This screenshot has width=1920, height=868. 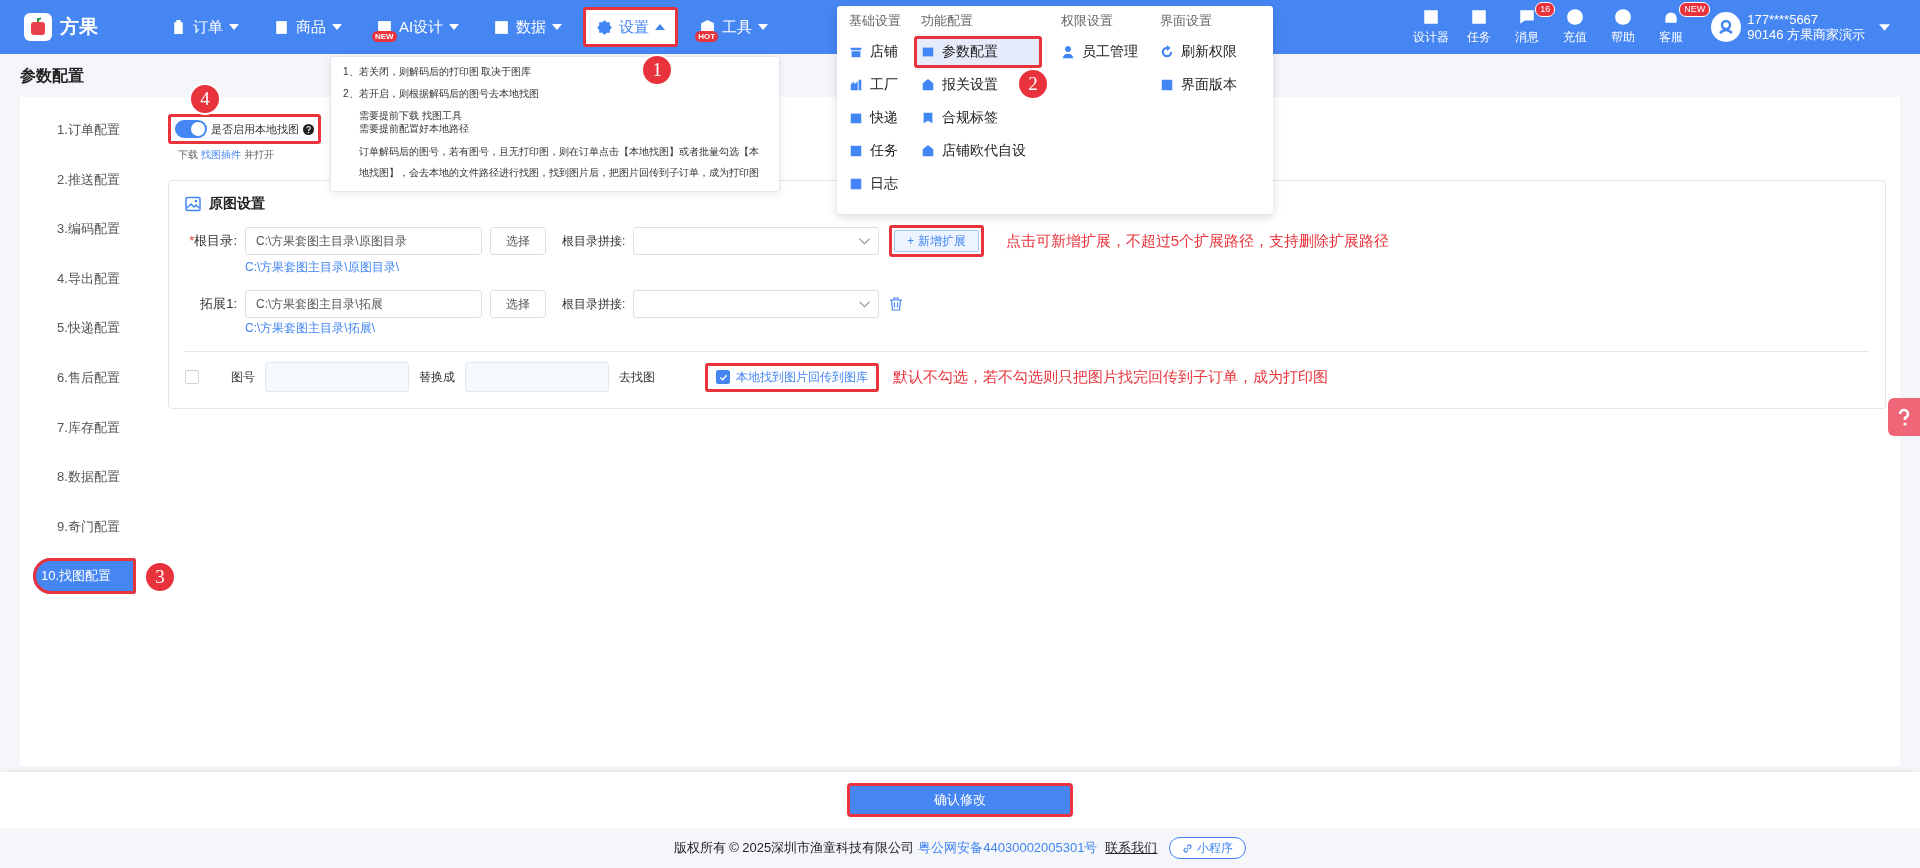 I want to click on field-label: 替换成, so click(x=437, y=377).